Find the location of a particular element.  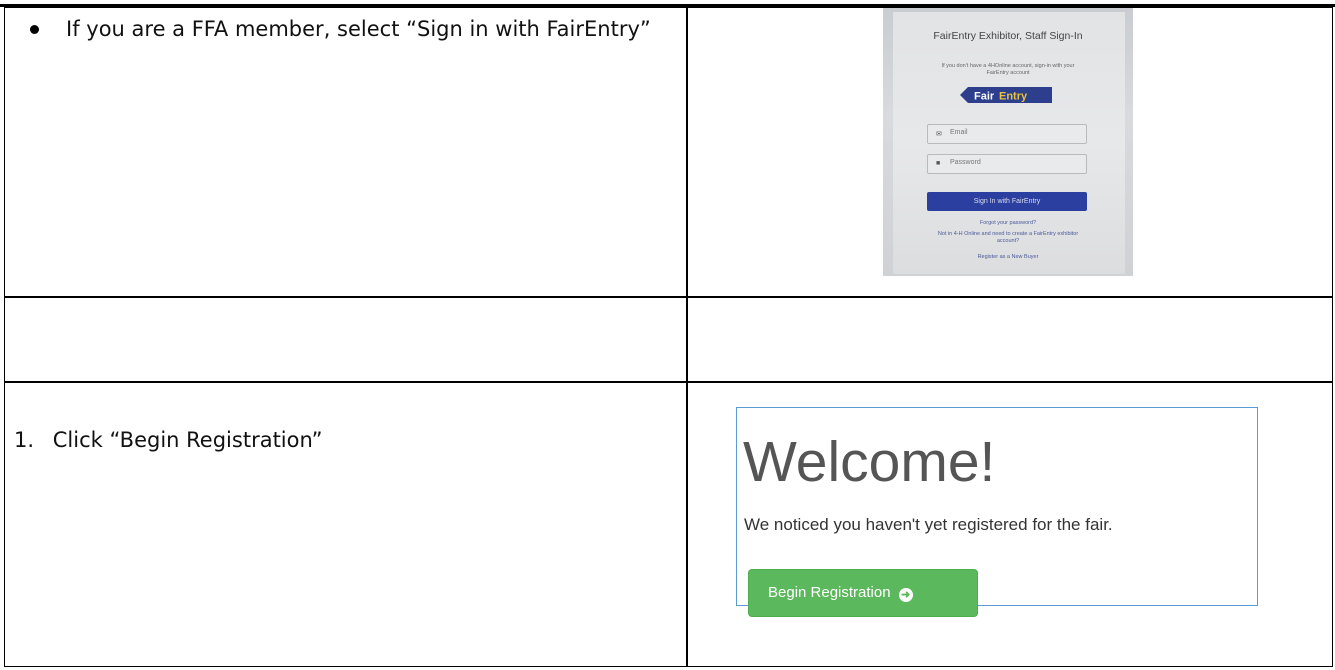

bullet-icon is located at coordinates (34, 29).